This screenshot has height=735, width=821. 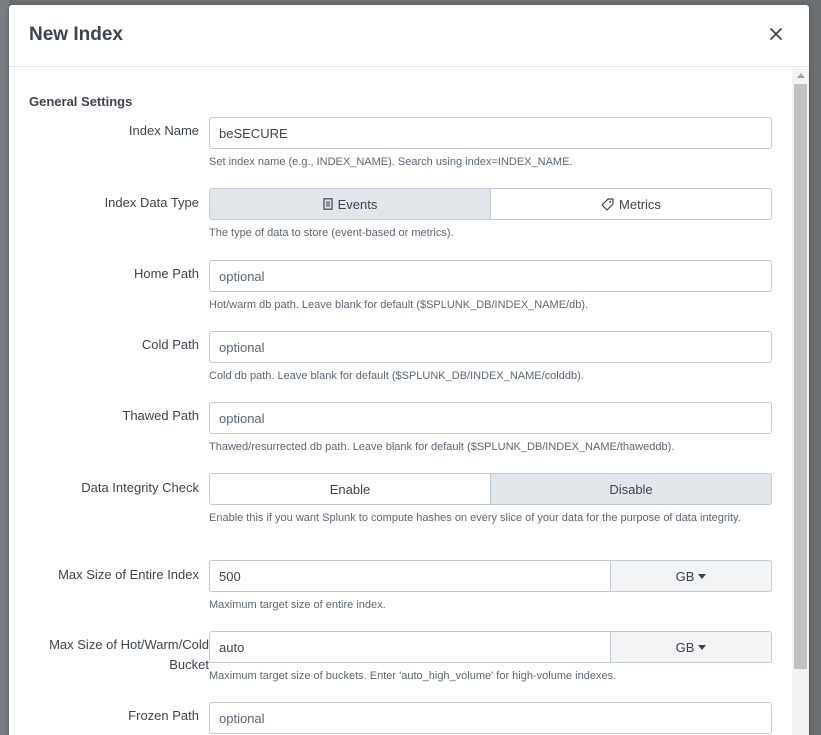 What do you see at coordinates (800, 376) in the screenshot?
I see `scrollbar-thumb` at bounding box center [800, 376].